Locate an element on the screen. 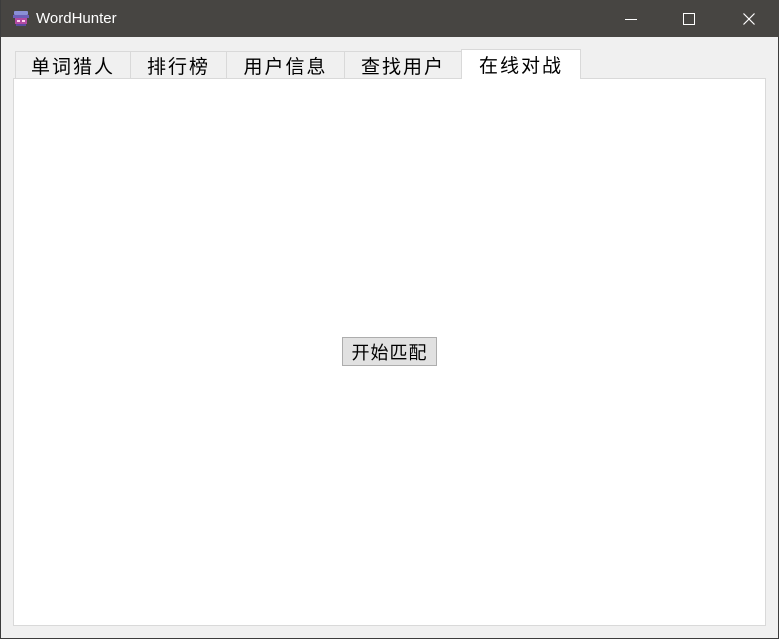 The height and width of the screenshot is (639, 779). tab-find-user: 查找用户 is located at coordinates (403, 64).